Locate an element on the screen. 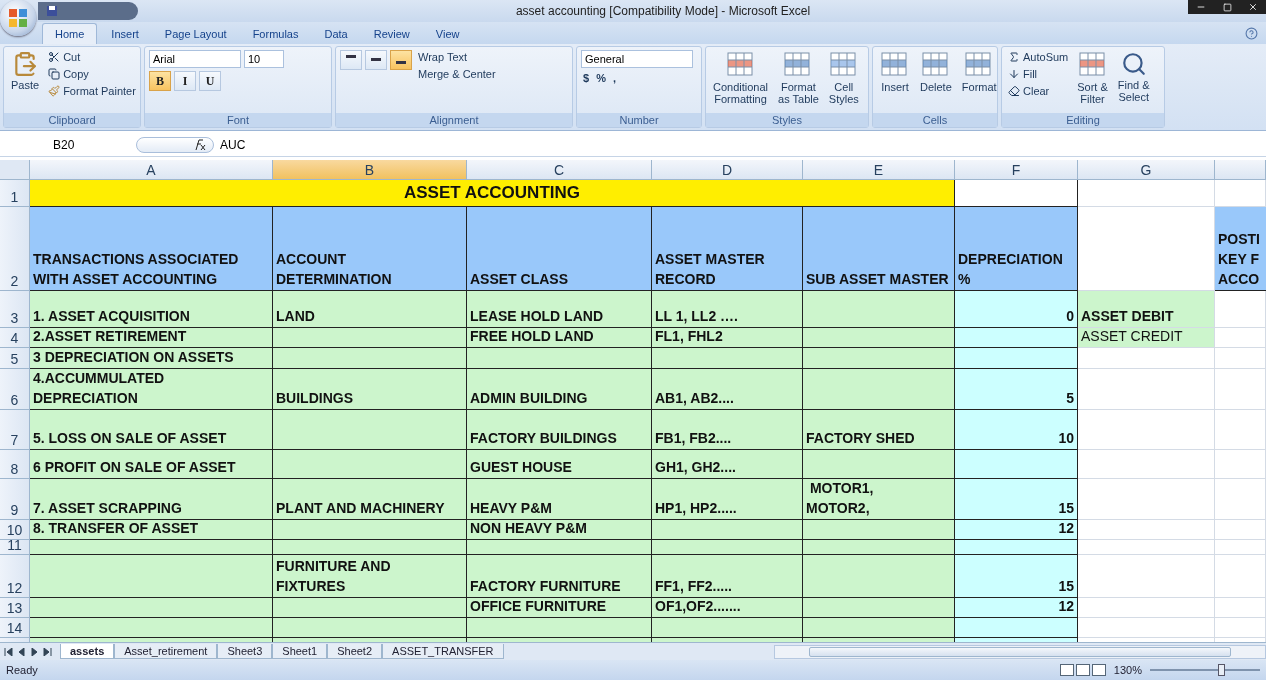 The height and width of the screenshot is (680, 1266). number-format-field: General is located at coordinates (637, 59).